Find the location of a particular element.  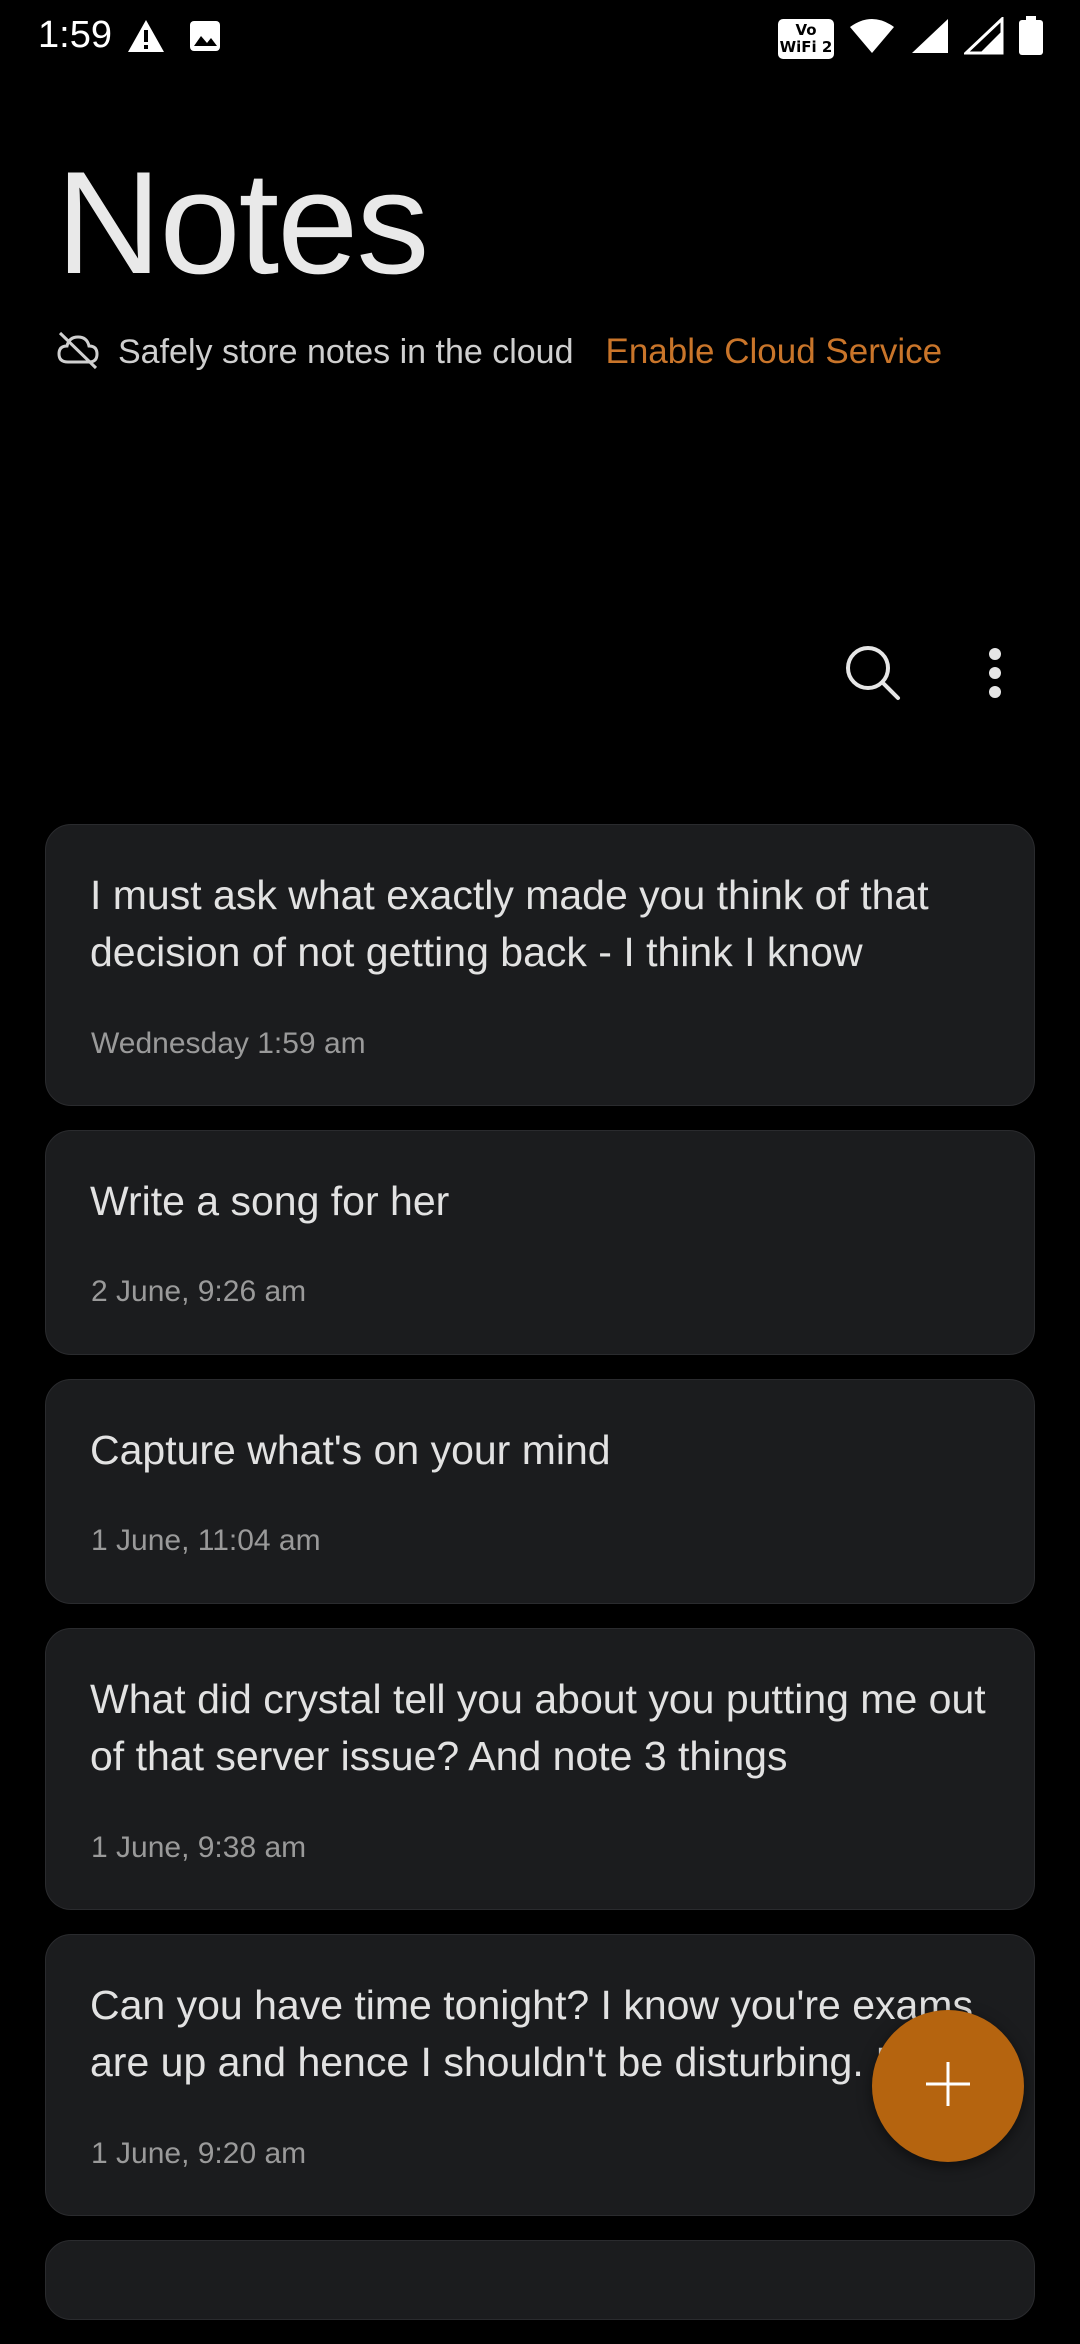

search-icon is located at coordinates (873, 675).